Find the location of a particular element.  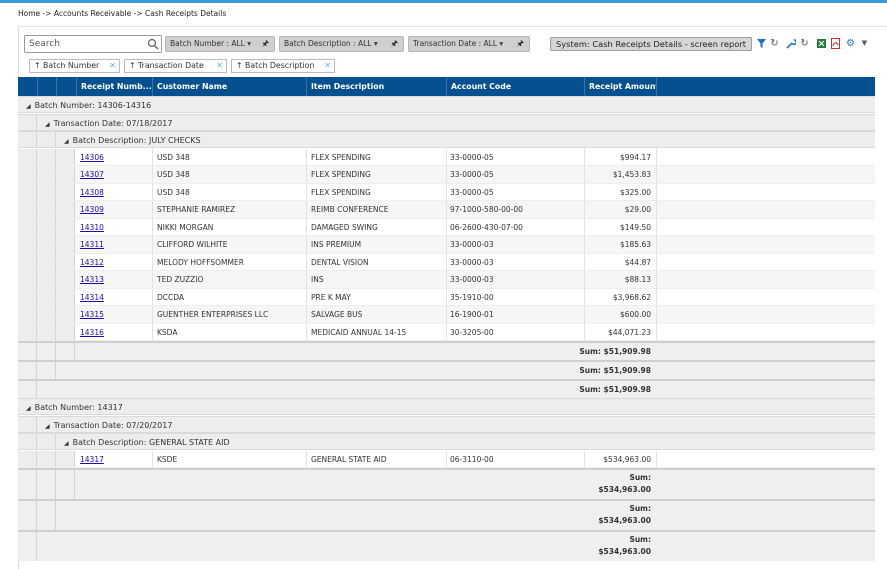

group-row: ◢ Batch Number: 14317 is located at coordinates (446, 406).